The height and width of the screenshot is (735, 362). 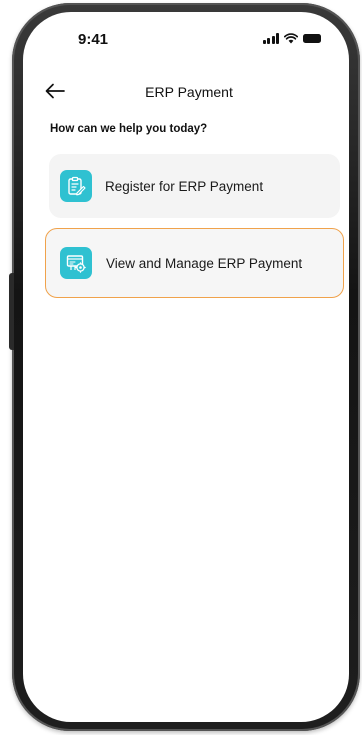 I want to click on cellular-signal-icon, so click(x=270, y=38).